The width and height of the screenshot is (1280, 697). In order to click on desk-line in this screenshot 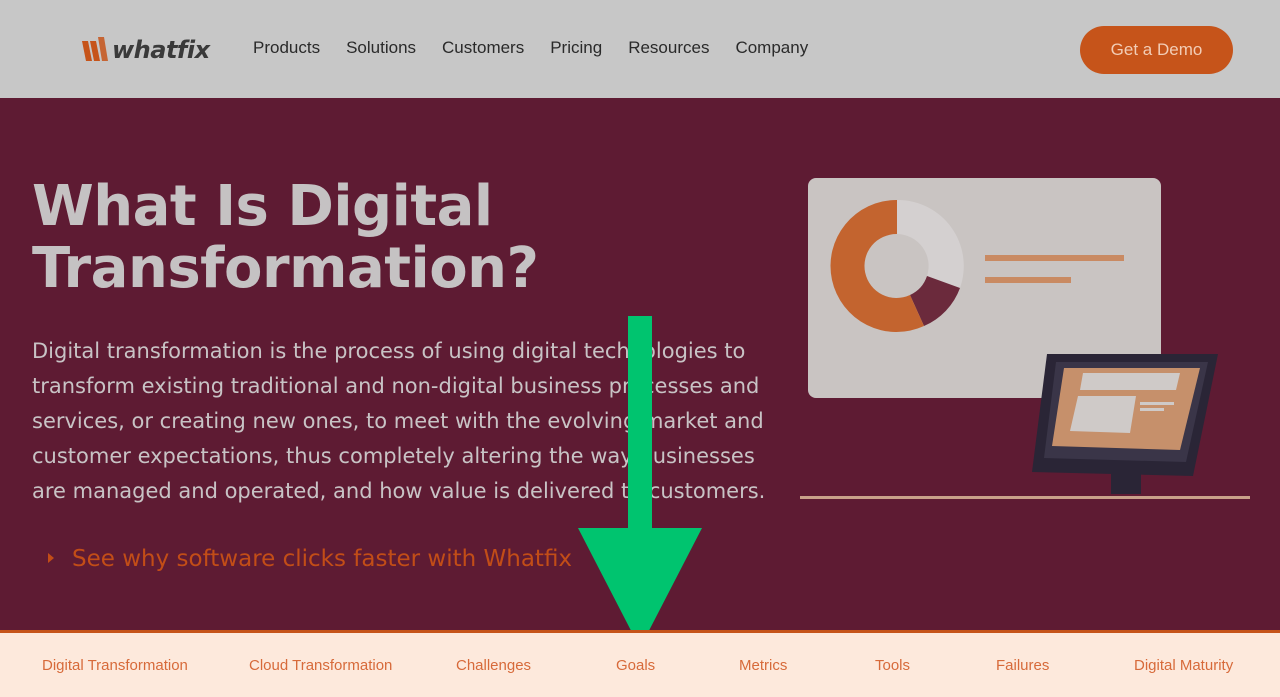, I will do `click(1025, 497)`.